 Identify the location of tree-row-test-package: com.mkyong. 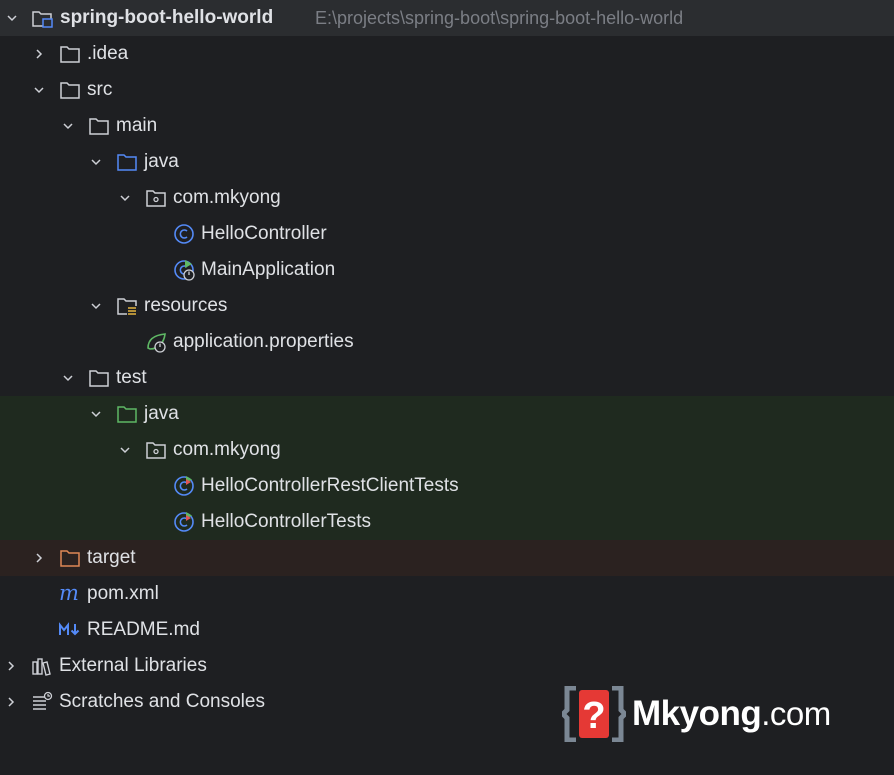
(447, 450).